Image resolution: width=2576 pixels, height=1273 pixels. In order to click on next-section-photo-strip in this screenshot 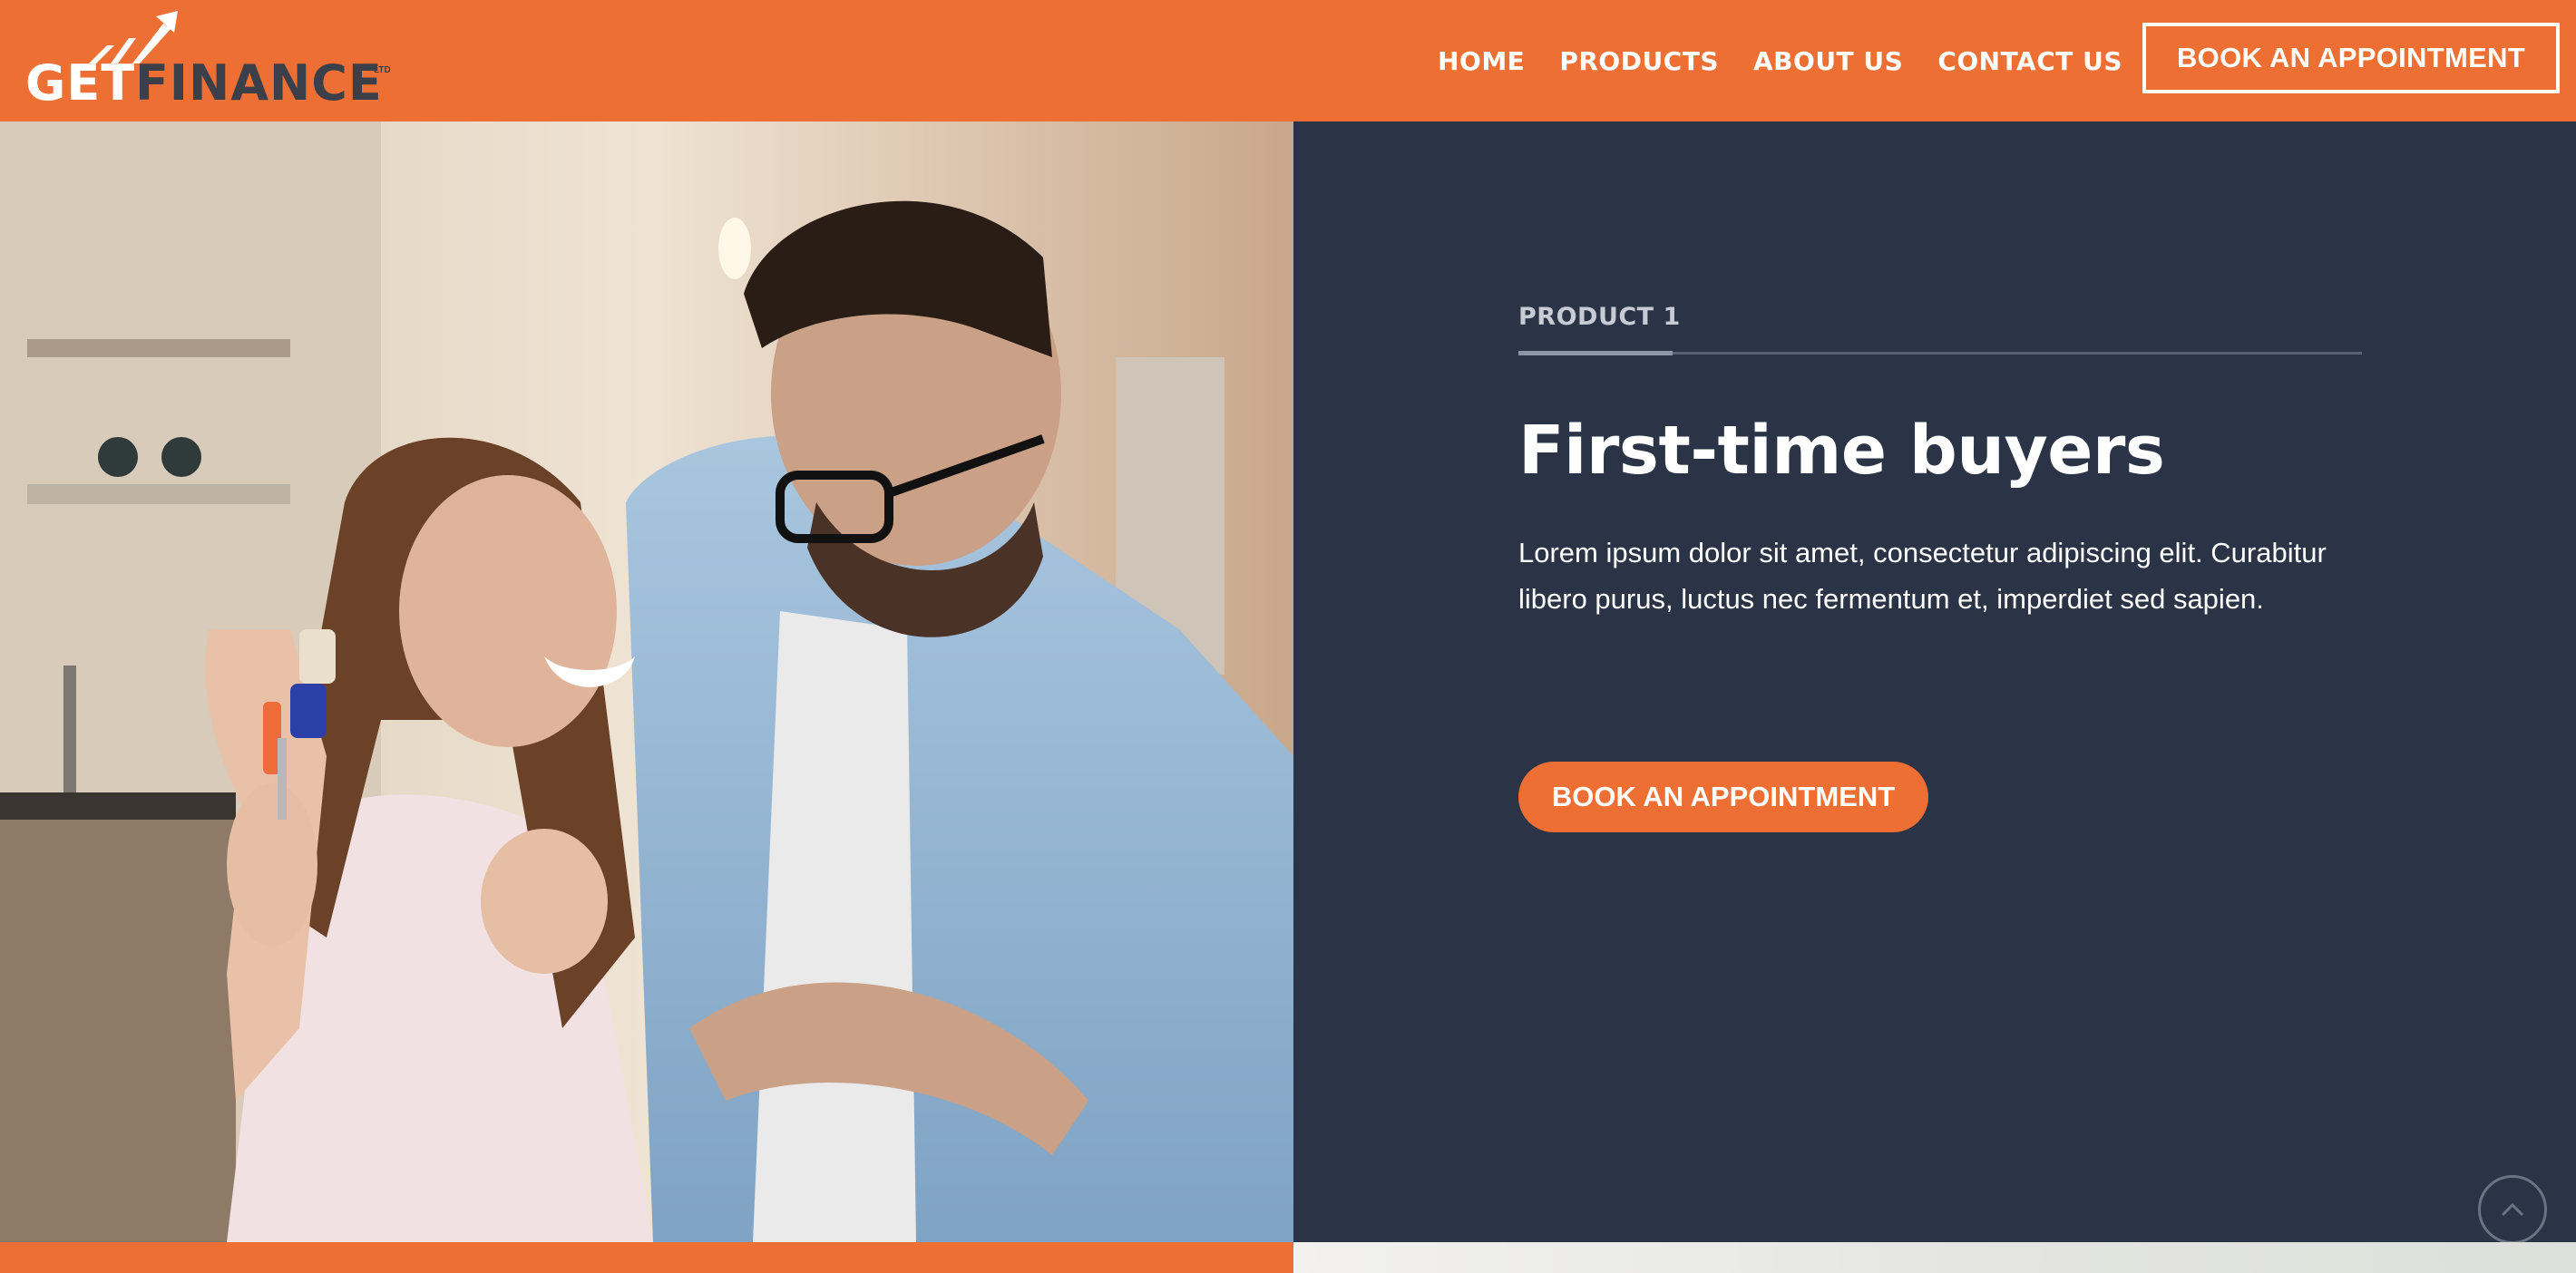, I will do `click(1934, 1257)`.